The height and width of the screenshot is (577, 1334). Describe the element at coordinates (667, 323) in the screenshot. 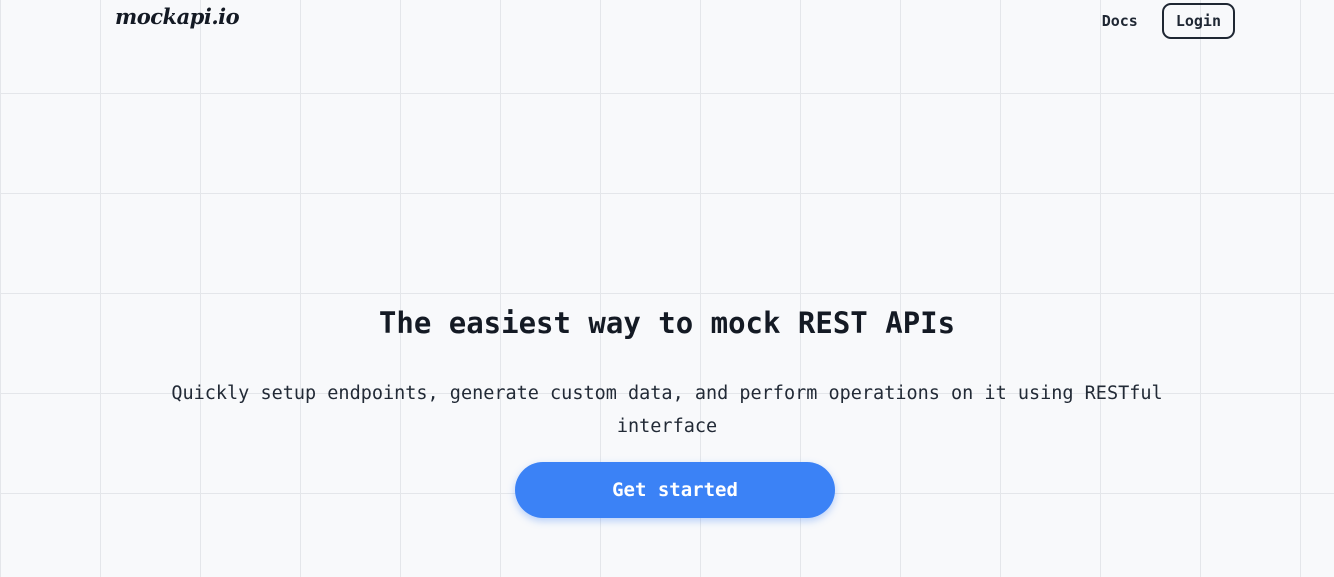

I see `hero-title: The easiest way to mock REST APIs` at that location.